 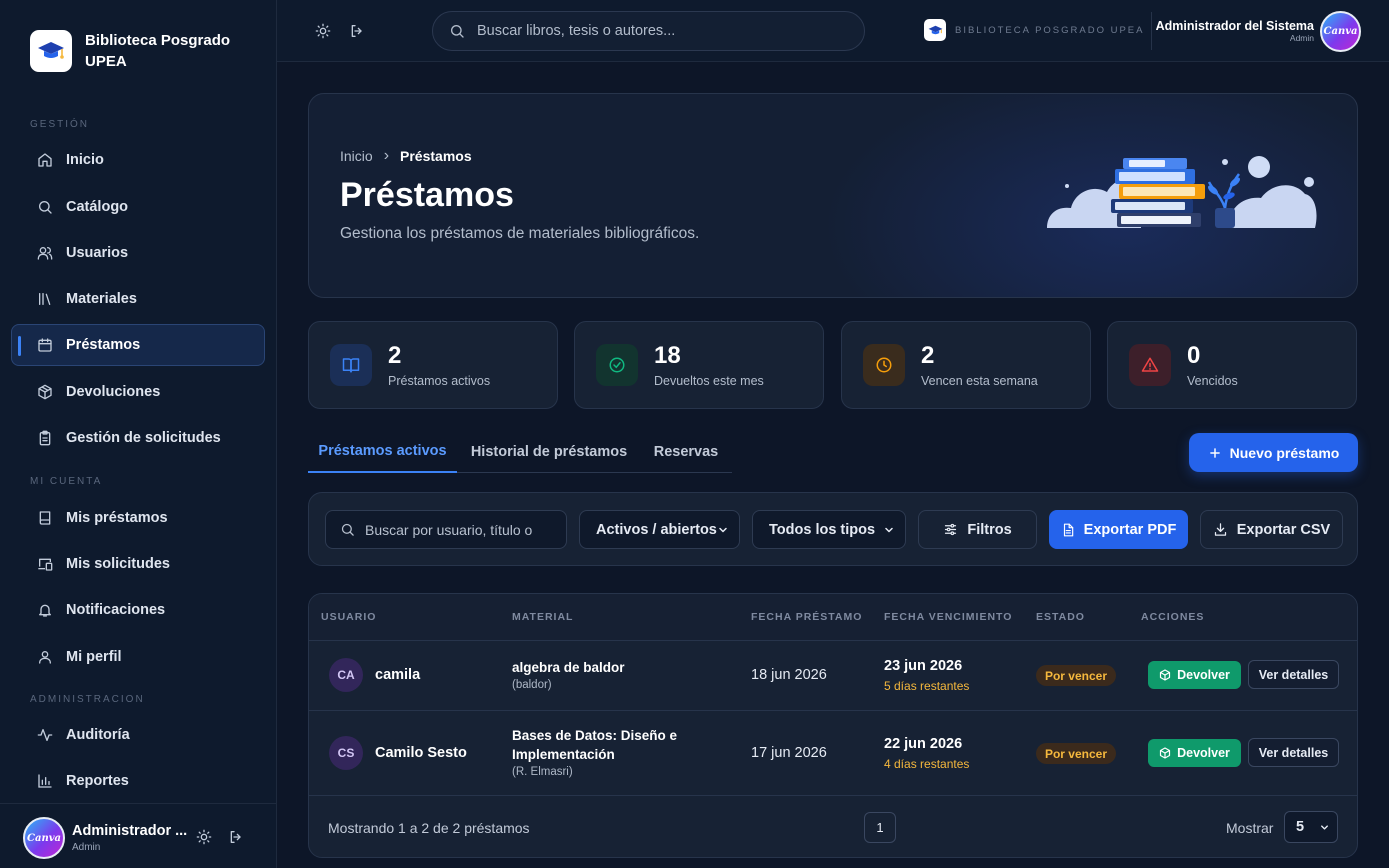 I want to click on filters-button: Filtros, so click(x=977, y=529).